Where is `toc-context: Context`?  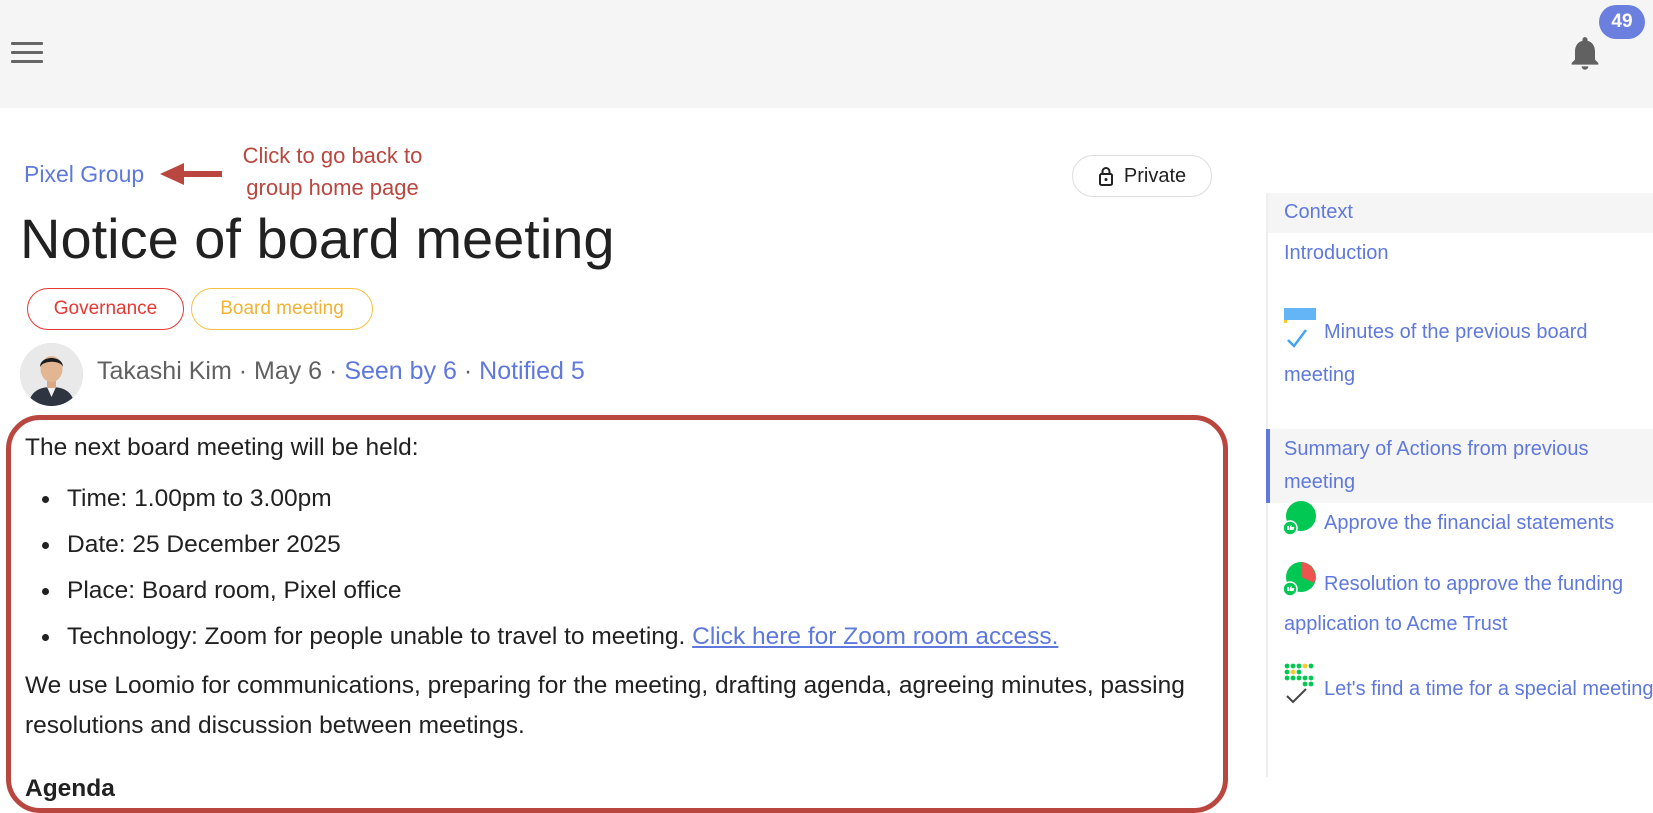
toc-context: Context is located at coordinates (1460, 213).